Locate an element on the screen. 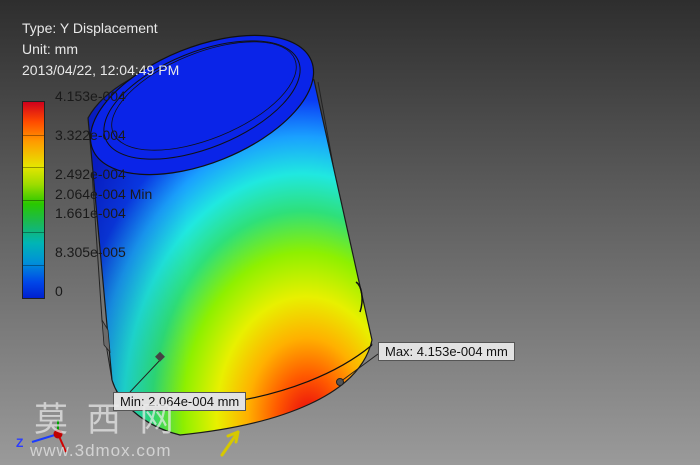  color-scale-bar is located at coordinates (33, 200).